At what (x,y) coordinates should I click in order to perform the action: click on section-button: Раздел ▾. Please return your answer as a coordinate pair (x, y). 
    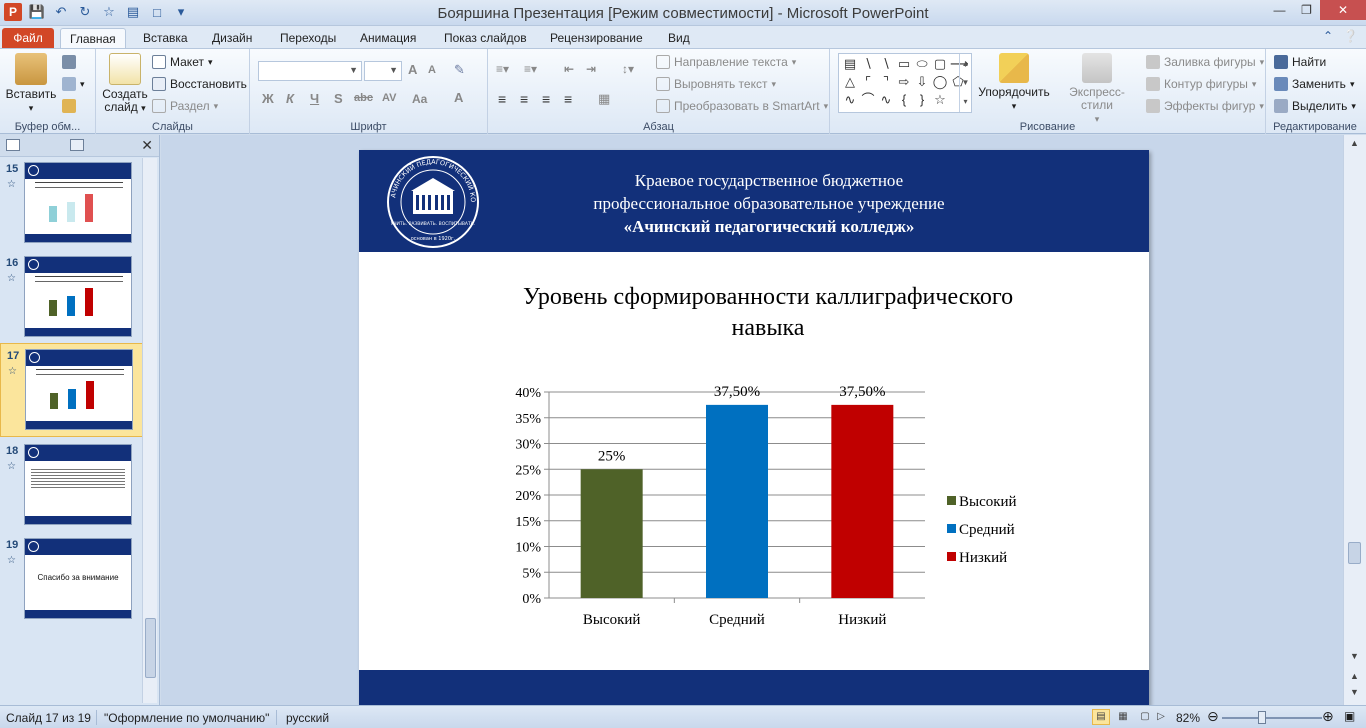
    Looking at the image, I should click on (185, 106).